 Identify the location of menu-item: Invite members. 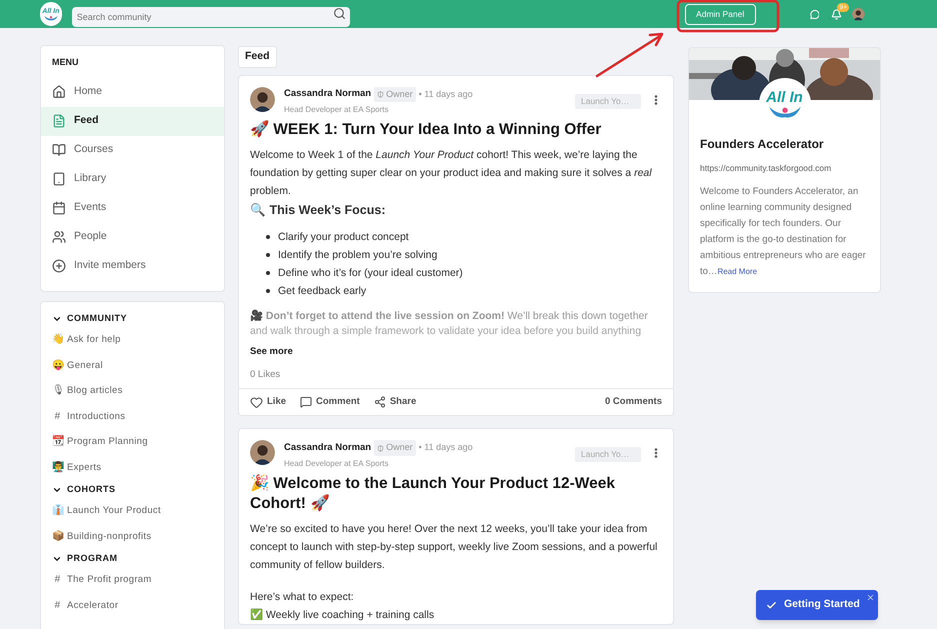
(132, 266).